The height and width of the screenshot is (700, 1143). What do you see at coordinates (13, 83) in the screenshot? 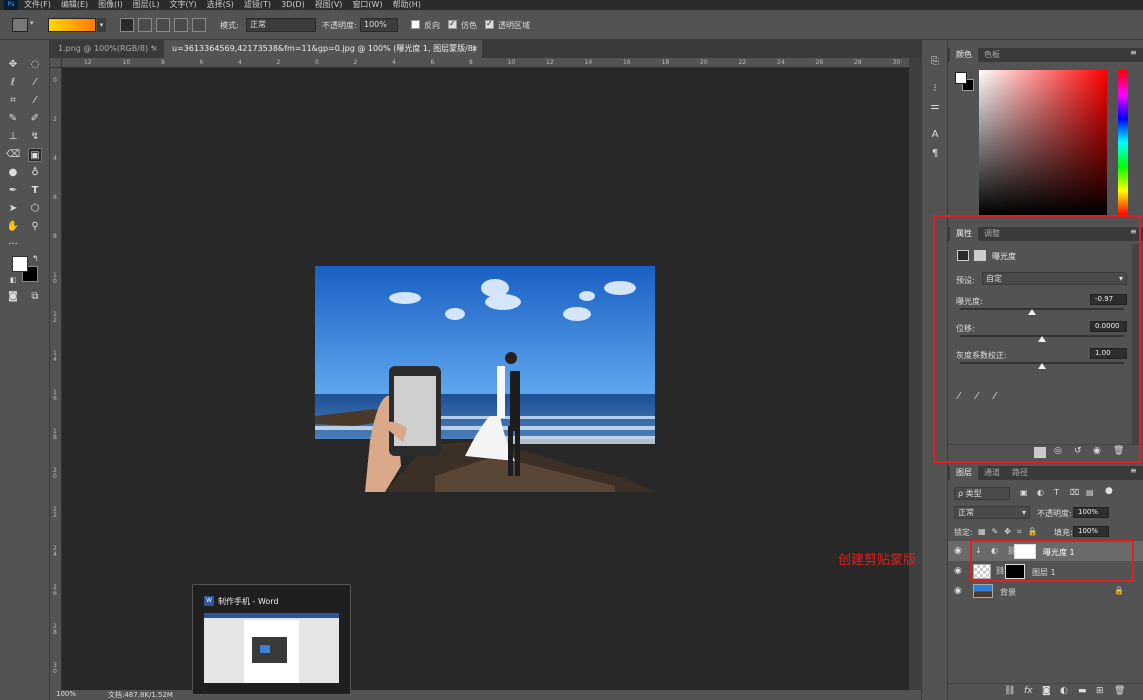
I see `lasso-tool-icon: ℓ` at bounding box center [13, 83].